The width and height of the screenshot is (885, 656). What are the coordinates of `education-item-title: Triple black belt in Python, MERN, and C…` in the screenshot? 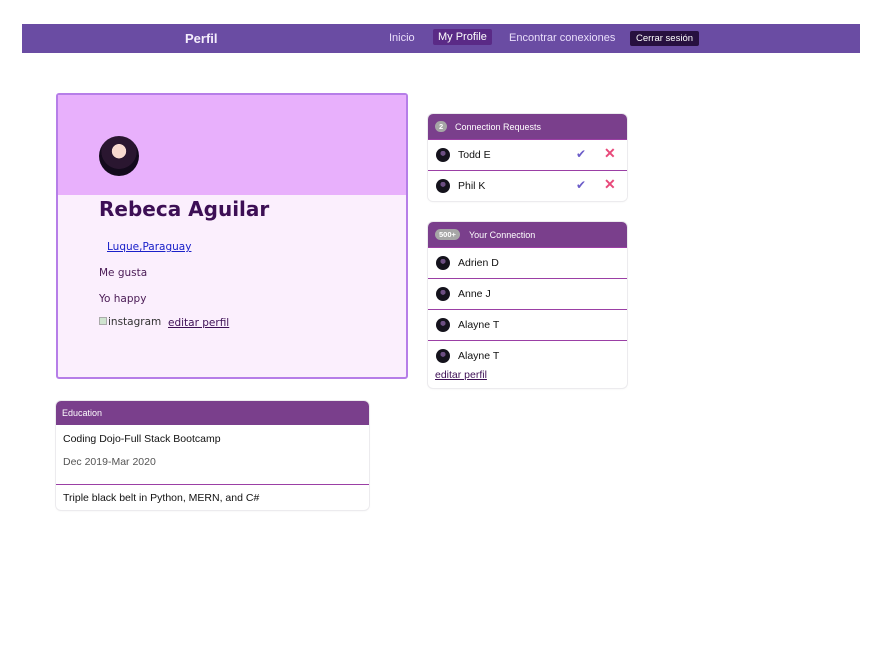 It's located at (161, 498).